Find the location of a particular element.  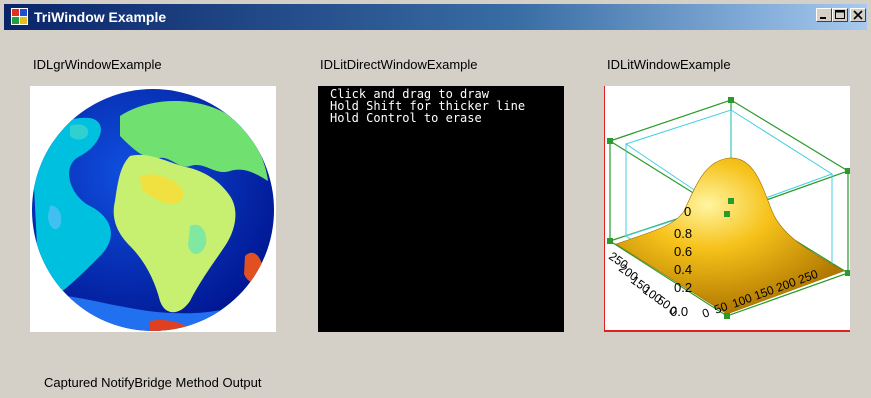

maximize-button is located at coordinates (840, 15).